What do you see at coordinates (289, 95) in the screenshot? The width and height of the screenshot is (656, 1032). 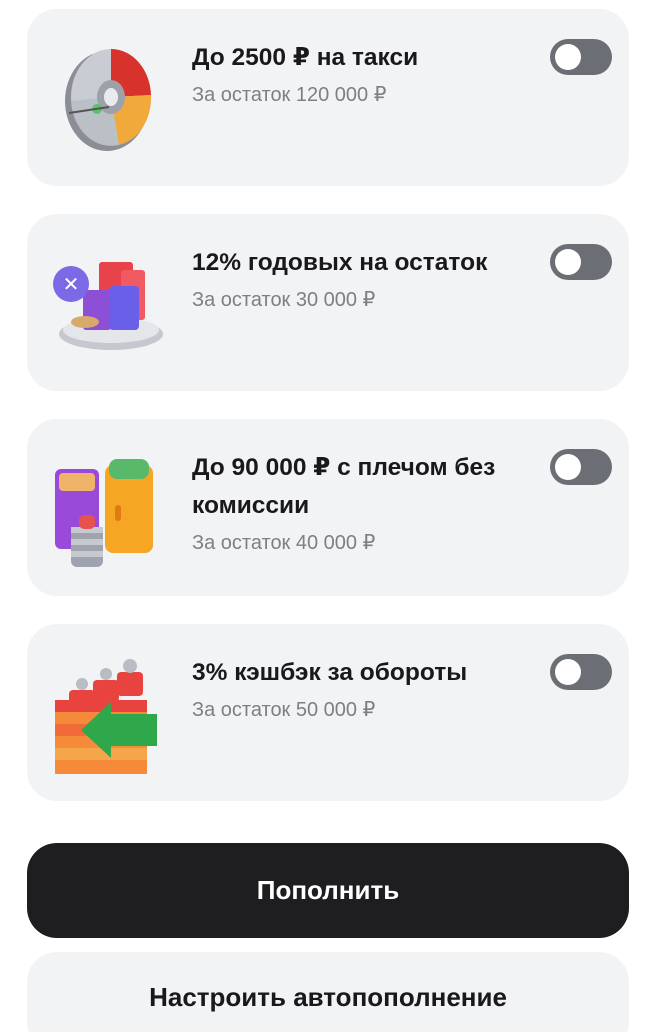 I see `offer-subtitle: За остаток 120 000 ₽` at bounding box center [289, 95].